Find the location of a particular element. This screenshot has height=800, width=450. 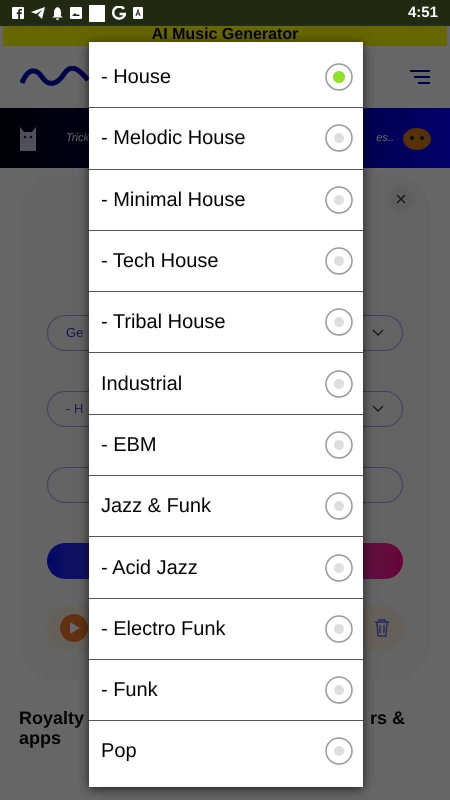

blank-icon is located at coordinates (97, 13).